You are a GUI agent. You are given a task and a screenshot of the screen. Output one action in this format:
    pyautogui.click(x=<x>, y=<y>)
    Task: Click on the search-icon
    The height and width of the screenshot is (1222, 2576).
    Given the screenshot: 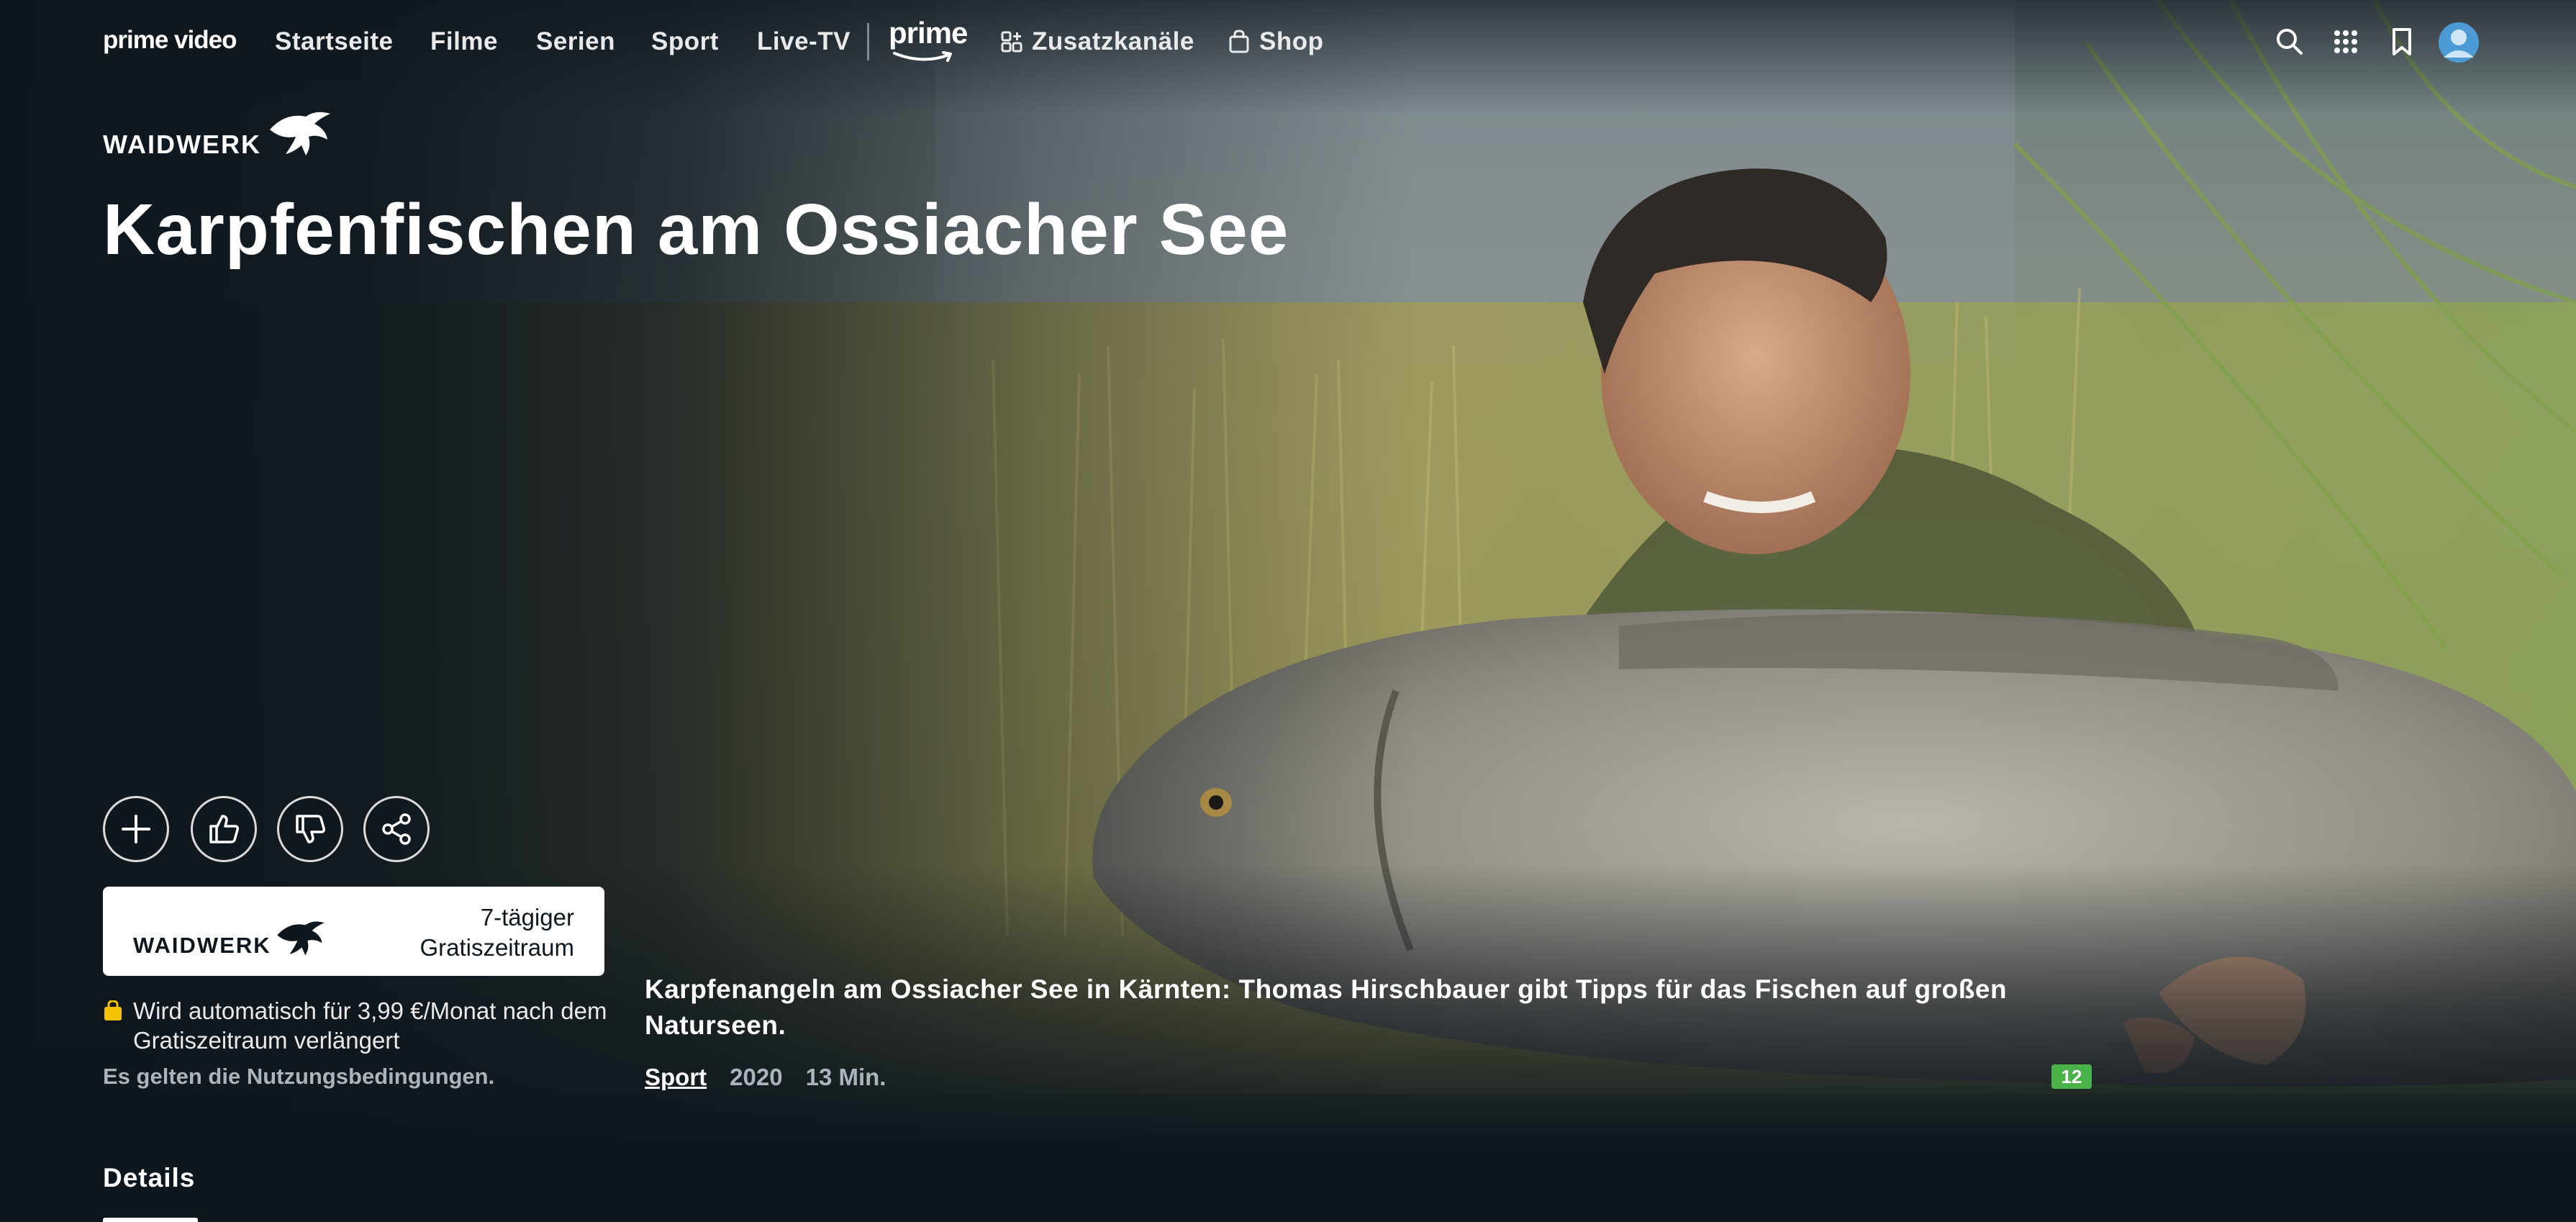 What is the action you would take?
    pyautogui.click(x=2289, y=42)
    